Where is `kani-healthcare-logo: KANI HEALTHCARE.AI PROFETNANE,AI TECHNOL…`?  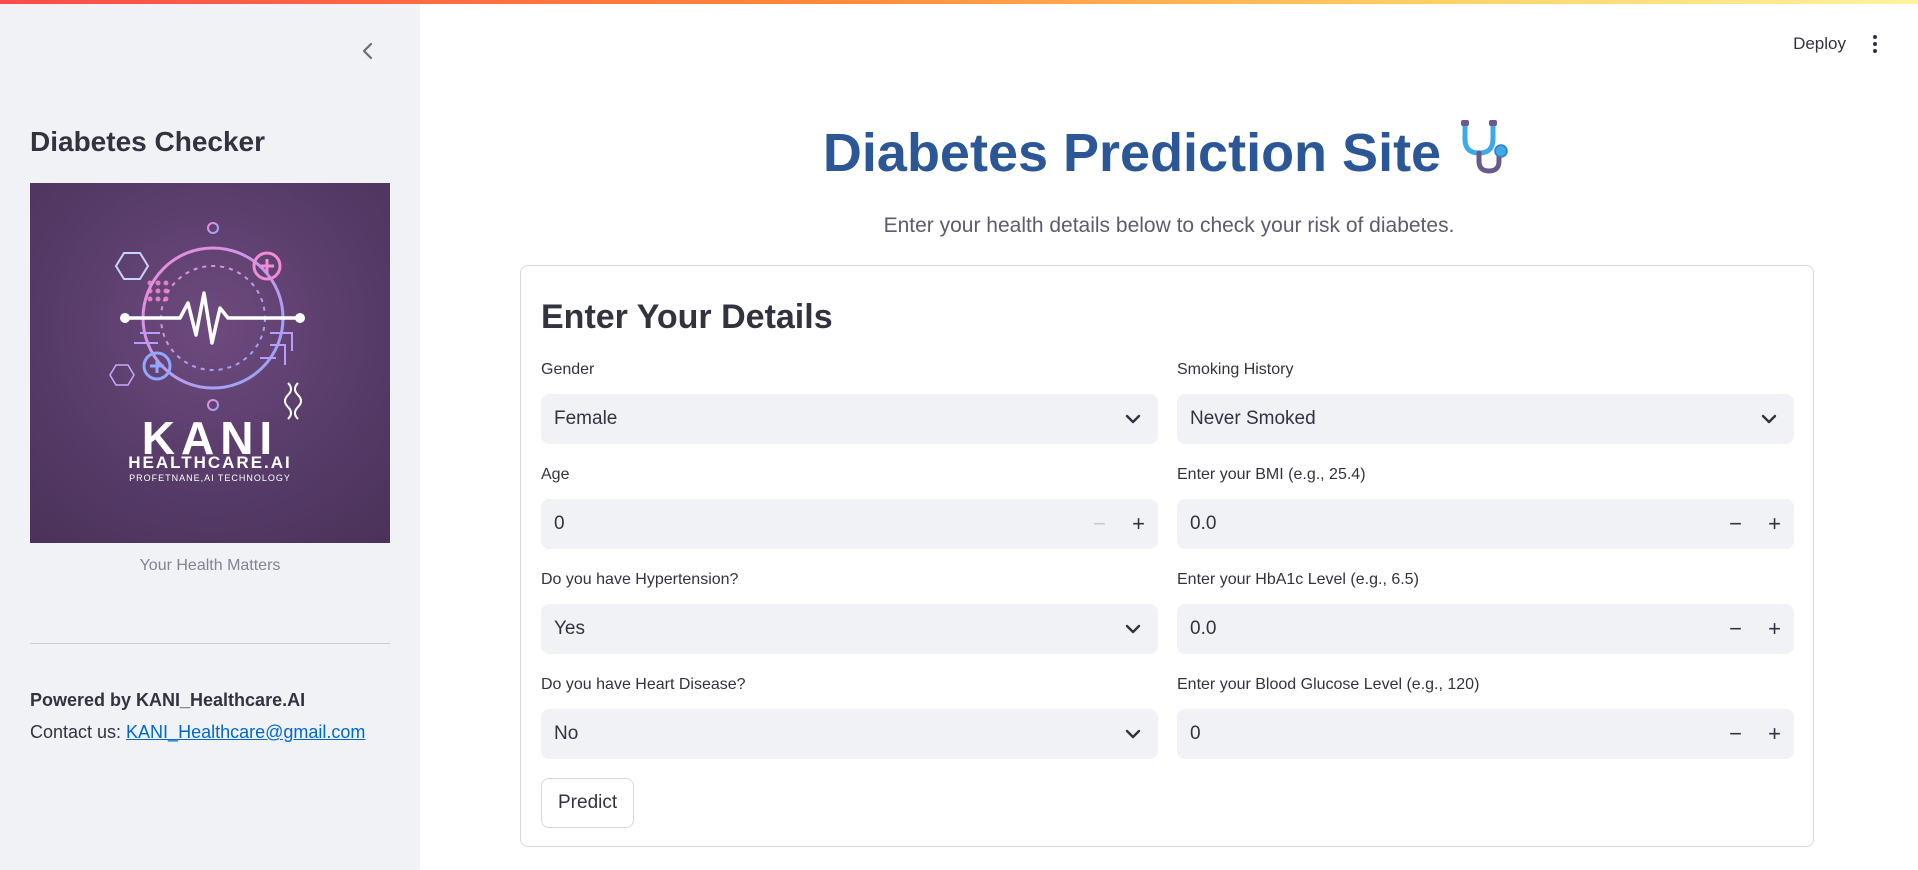
kani-healthcare-logo: KANI HEALTHCARE.AI PROFETNANE,AI TECHNOL… is located at coordinates (210, 363).